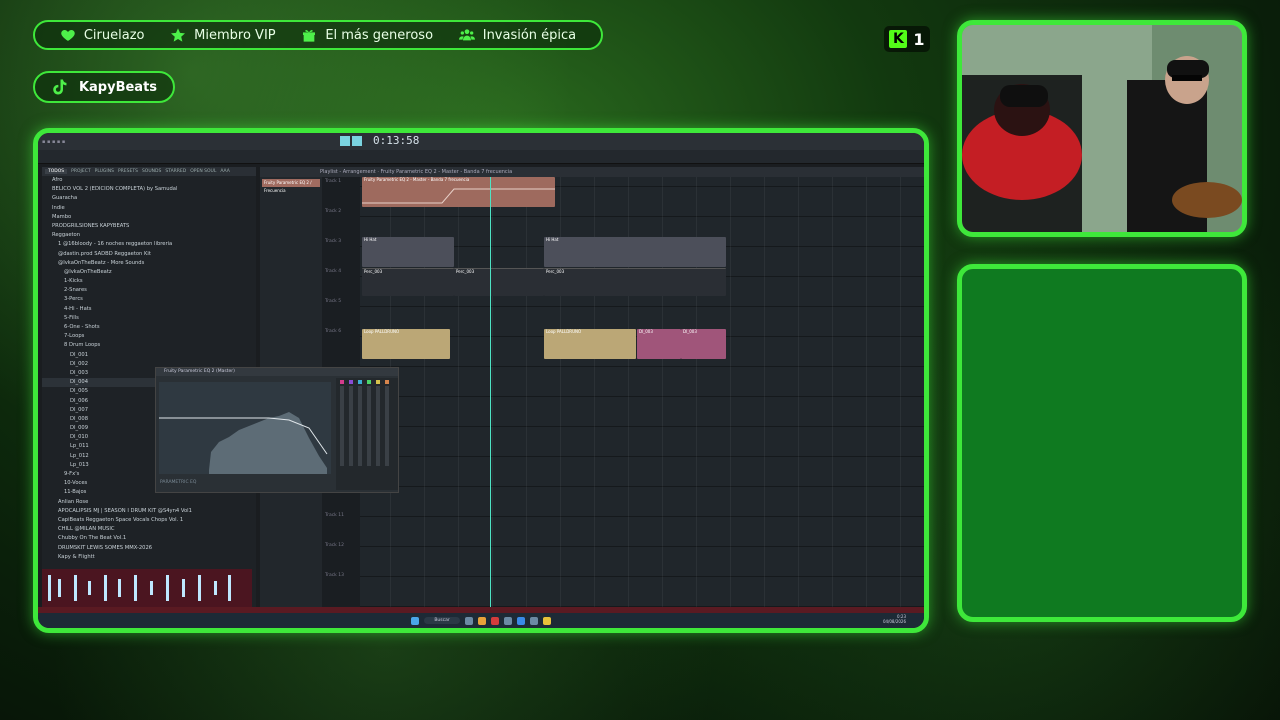  Describe the element at coordinates (80, 171) in the screenshot. I see `browser-tab: PROJECT` at that location.